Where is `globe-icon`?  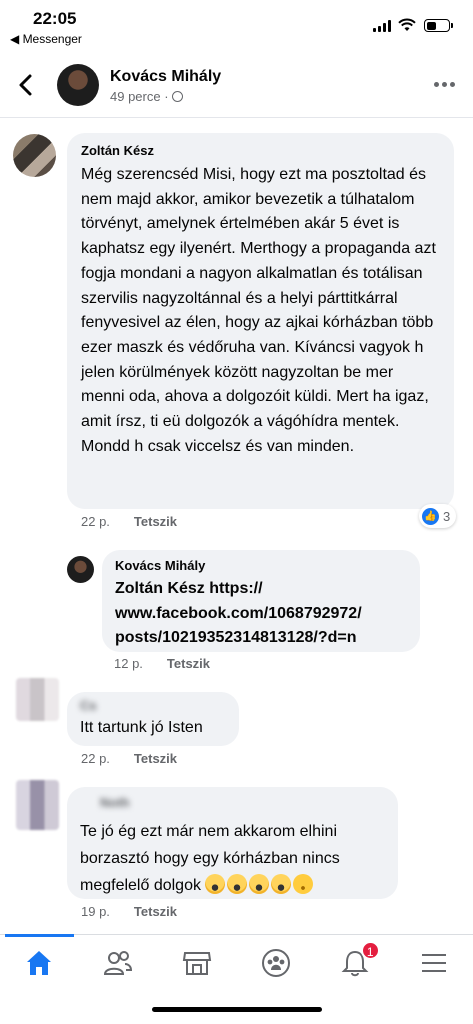
globe-icon is located at coordinates (177, 96).